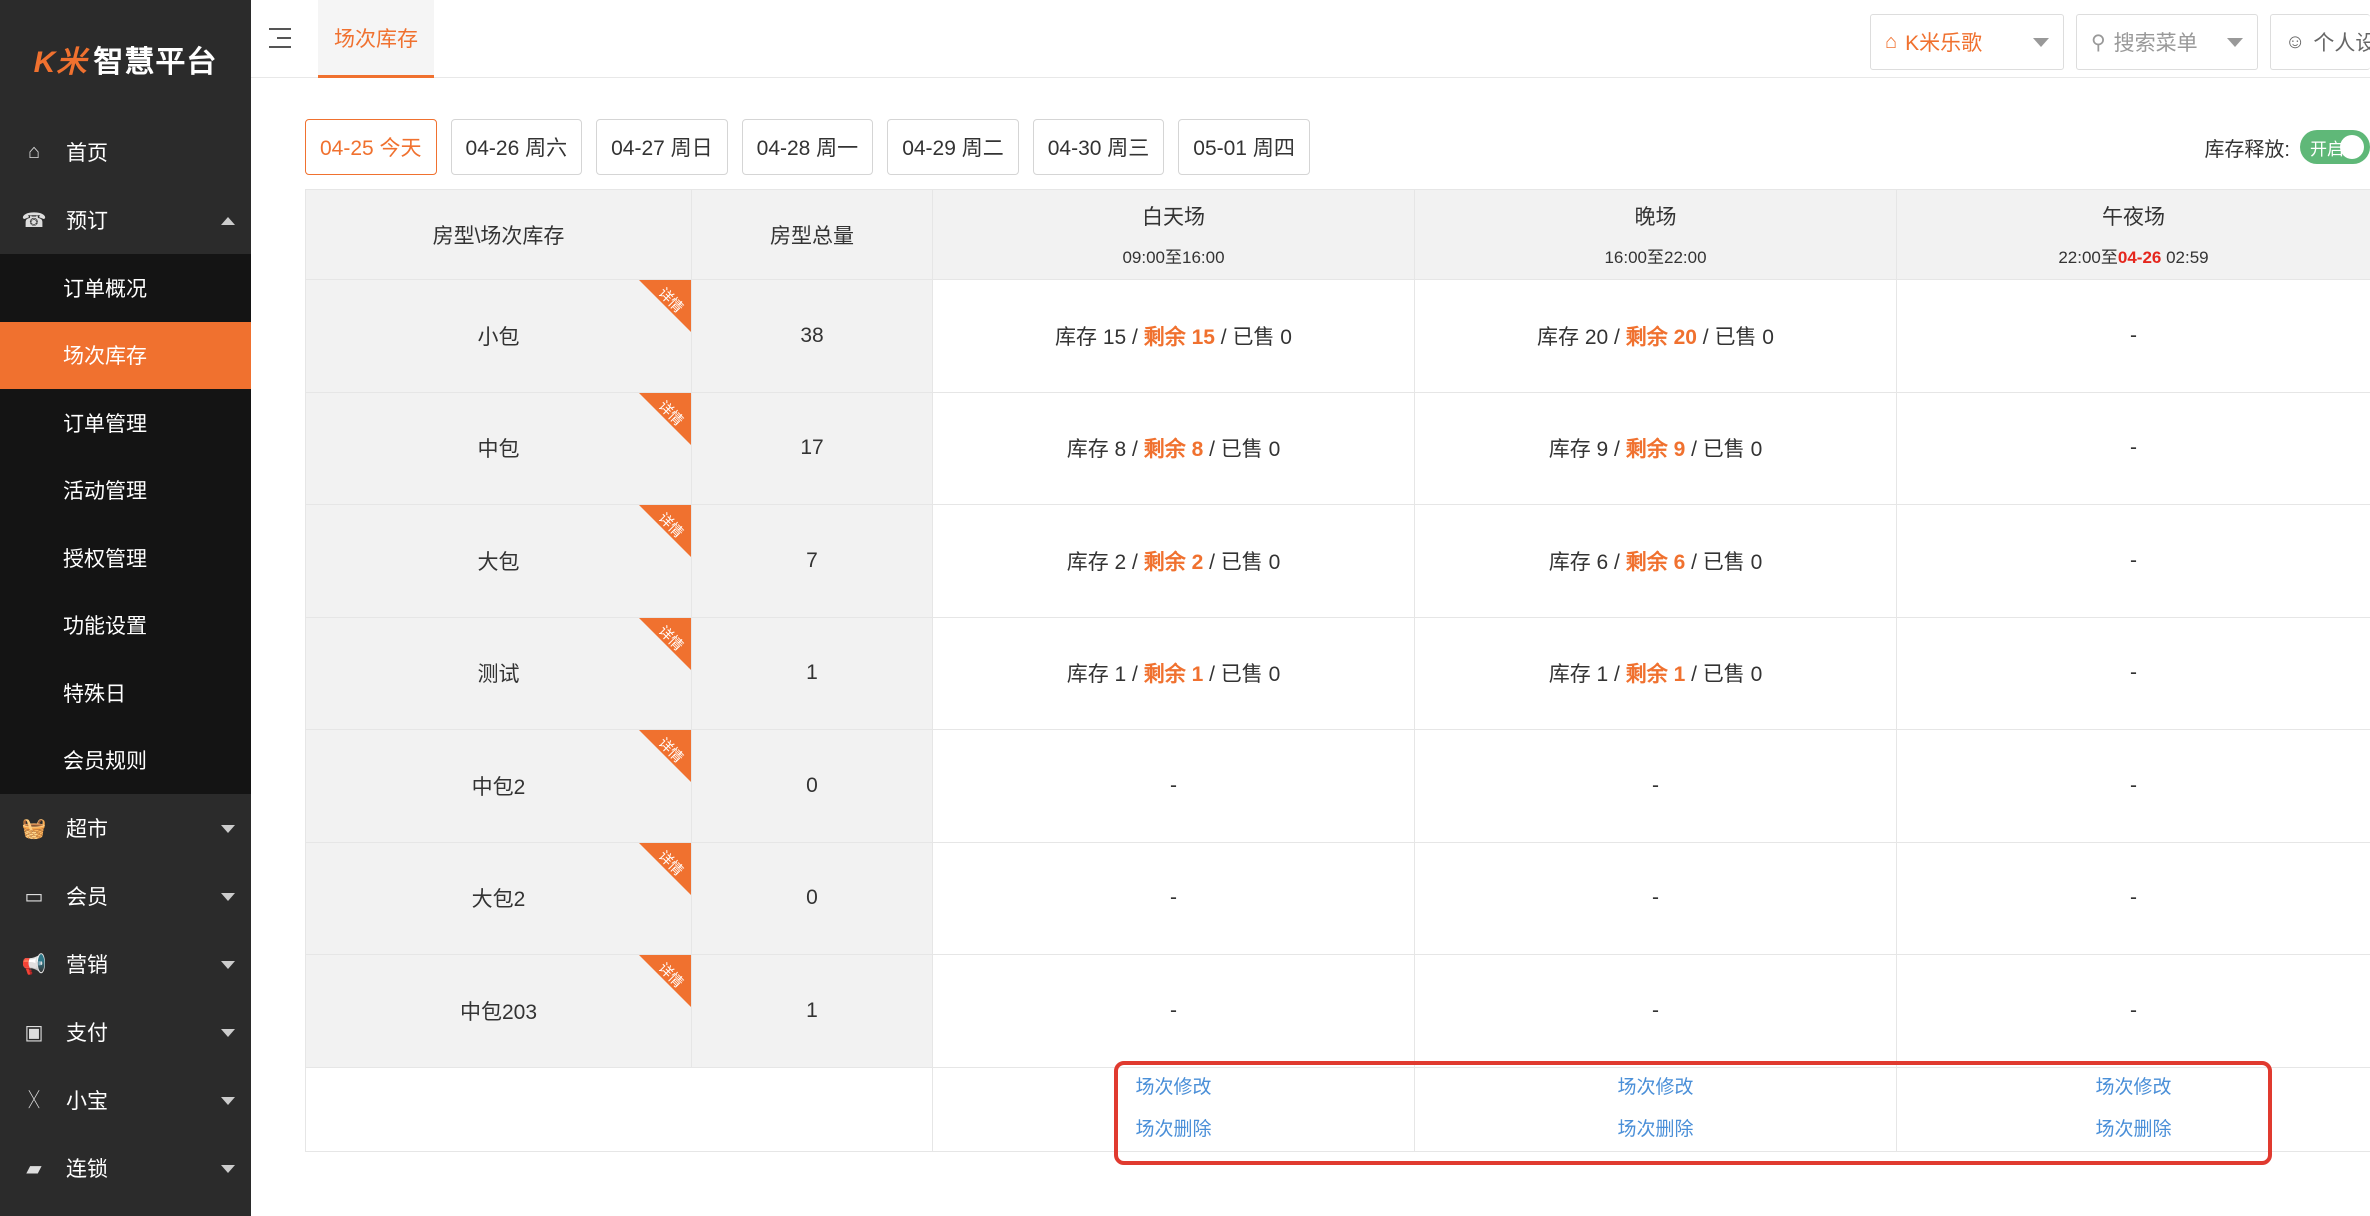 This screenshot has height=1216, width=2370. What do you see at coordinates (1098, 147) in the screenshot?
I see `date-tab-0430: 04-30 周三` at bounding box center [1098, 147].